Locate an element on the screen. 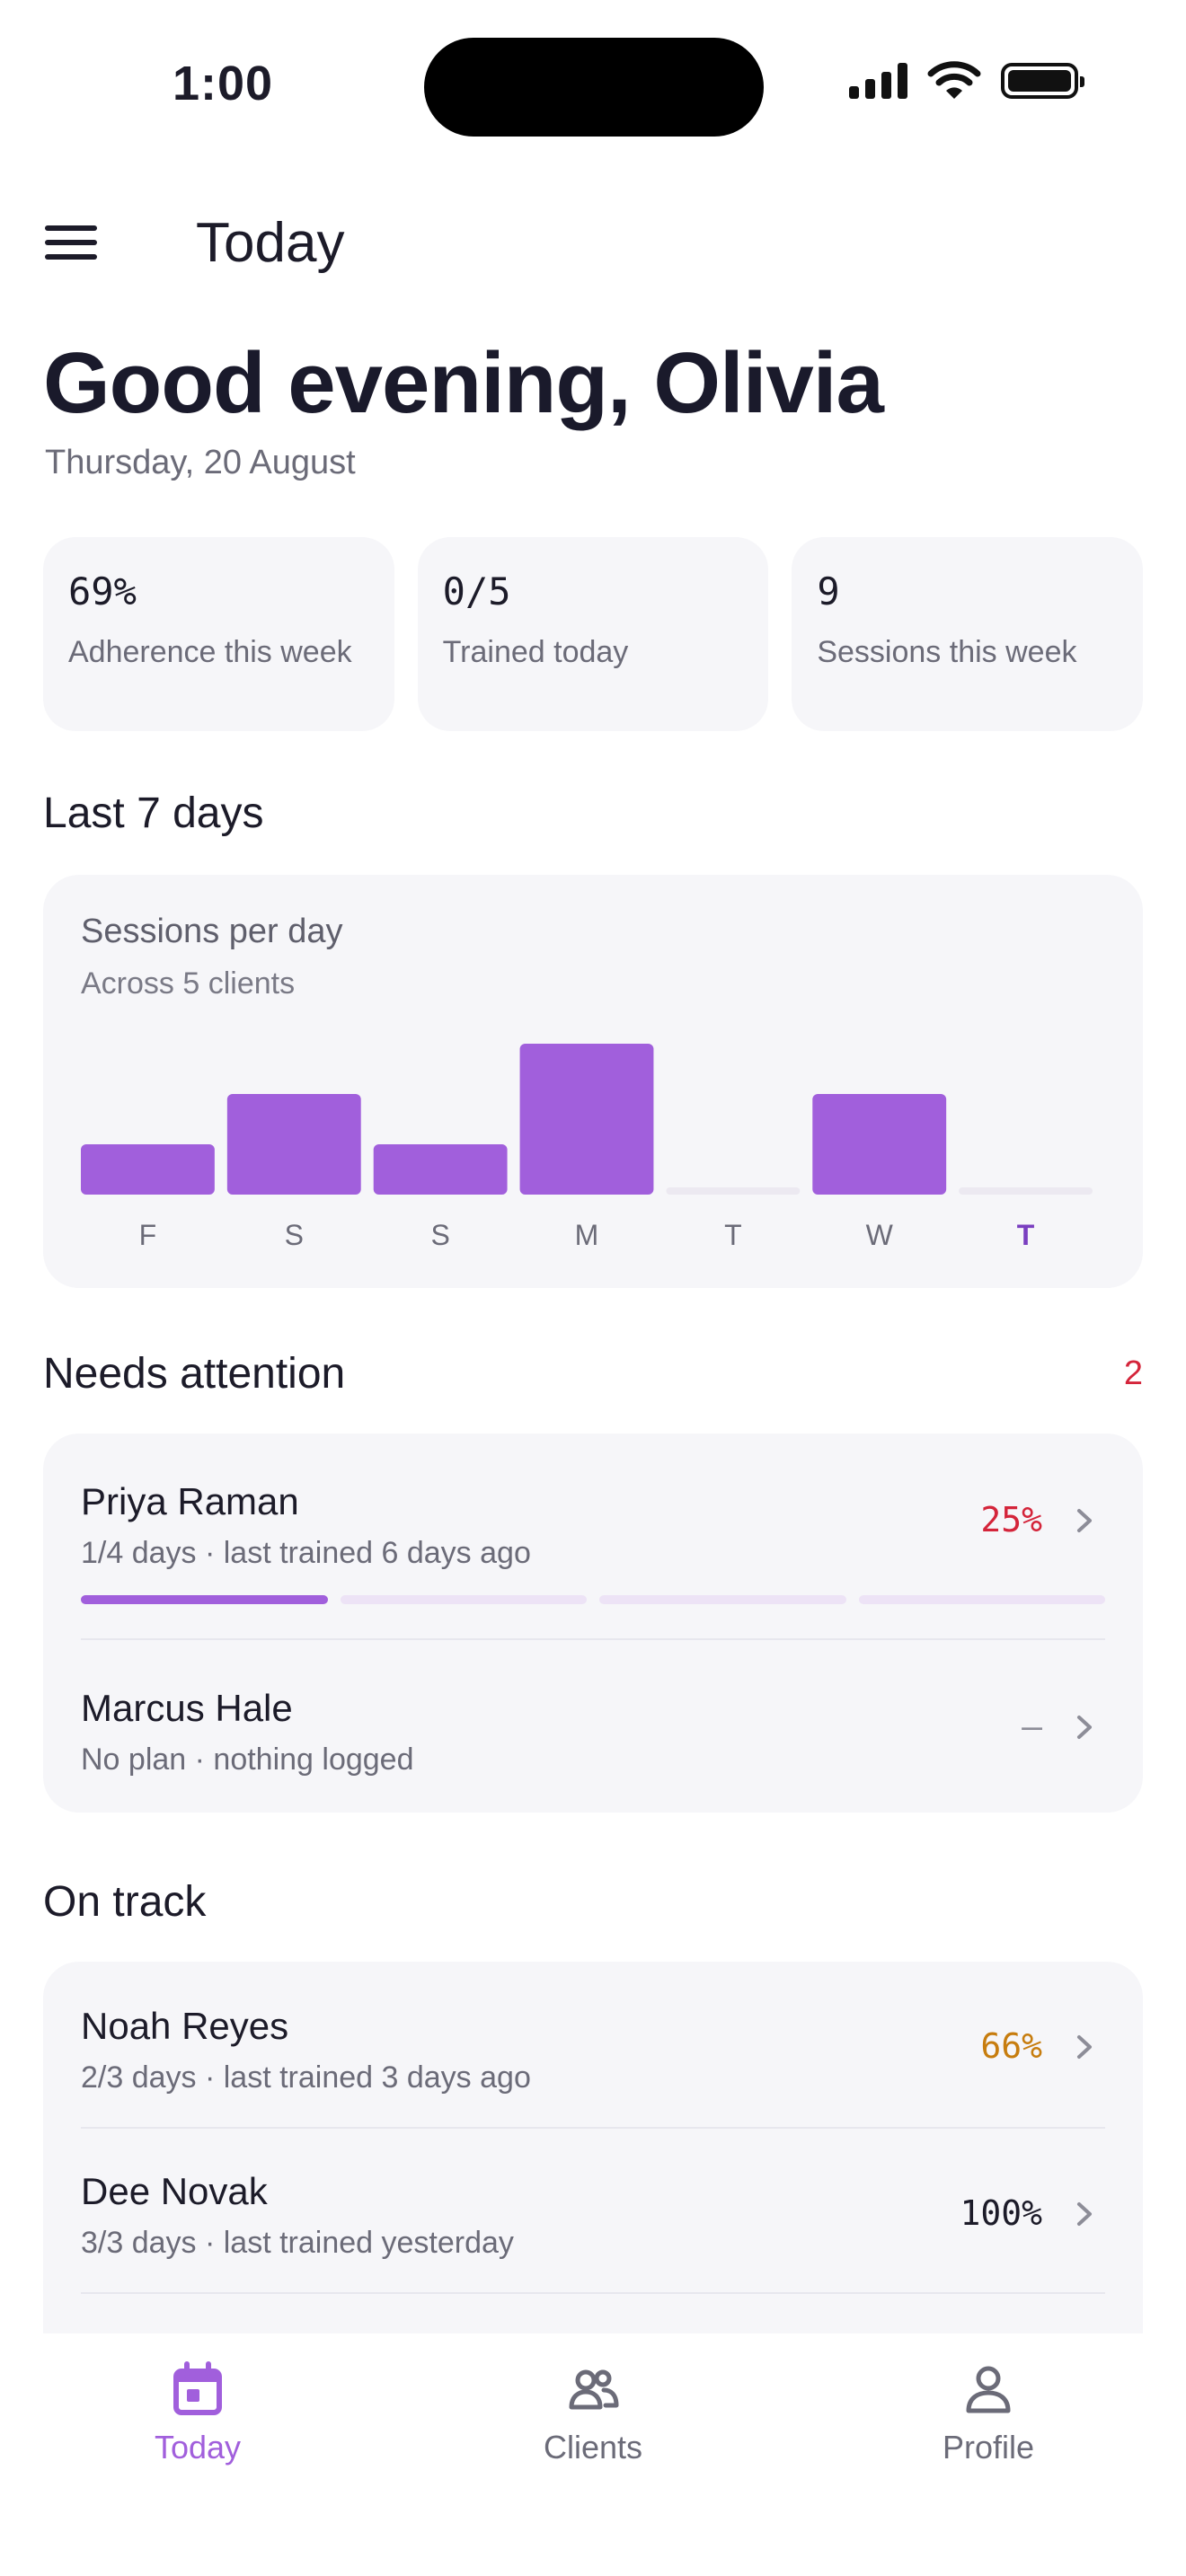  chart-x-label: M is located at coordinates (587, 1235).